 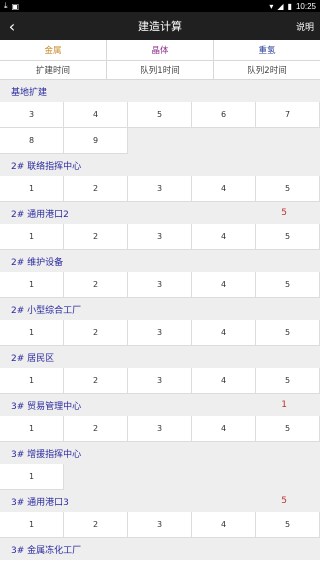 I want to click on section-header: 2# 通用港口2 5, so click(x=160, y=213).